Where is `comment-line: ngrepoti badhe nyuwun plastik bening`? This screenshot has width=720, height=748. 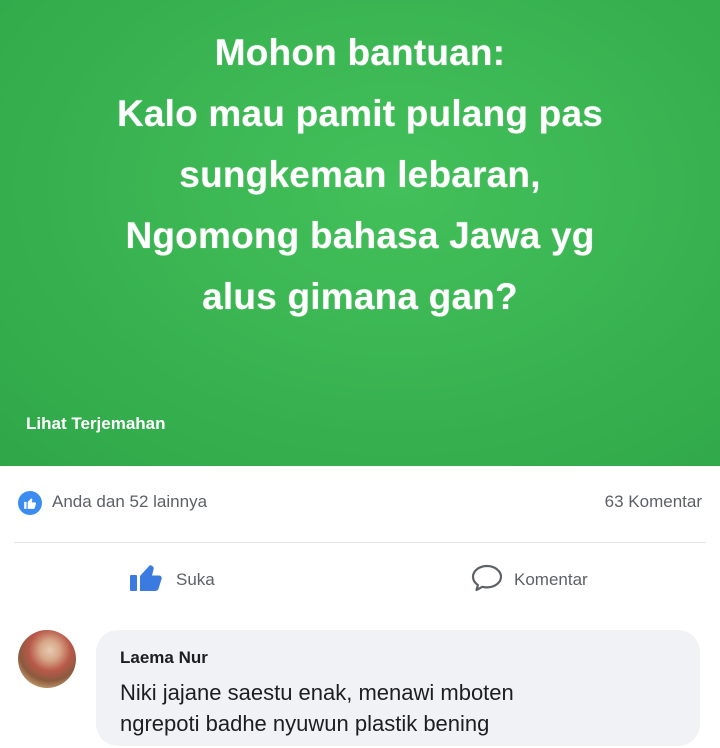 comment-line: ngrepoti badhe nyuwun plastik bening is located at coordinates (305, 723).